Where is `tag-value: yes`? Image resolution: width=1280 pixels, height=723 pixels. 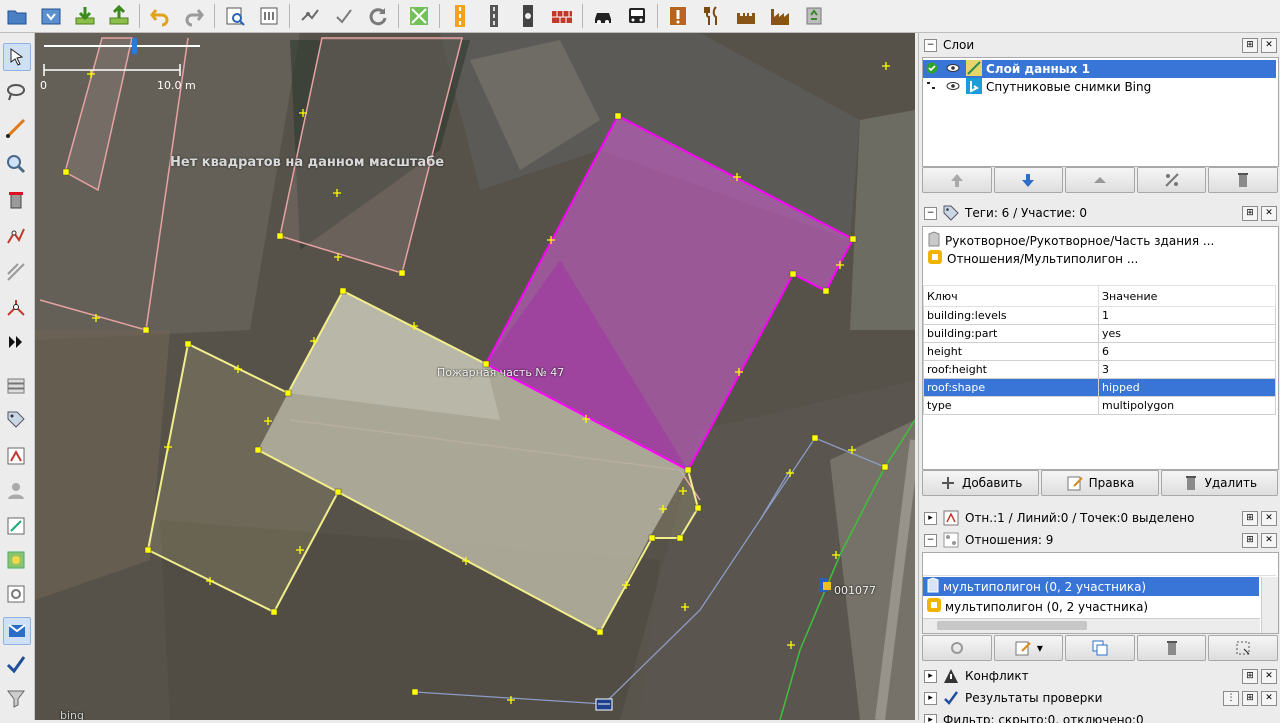 tag-value: yes is located at coordinates (1187, 334).